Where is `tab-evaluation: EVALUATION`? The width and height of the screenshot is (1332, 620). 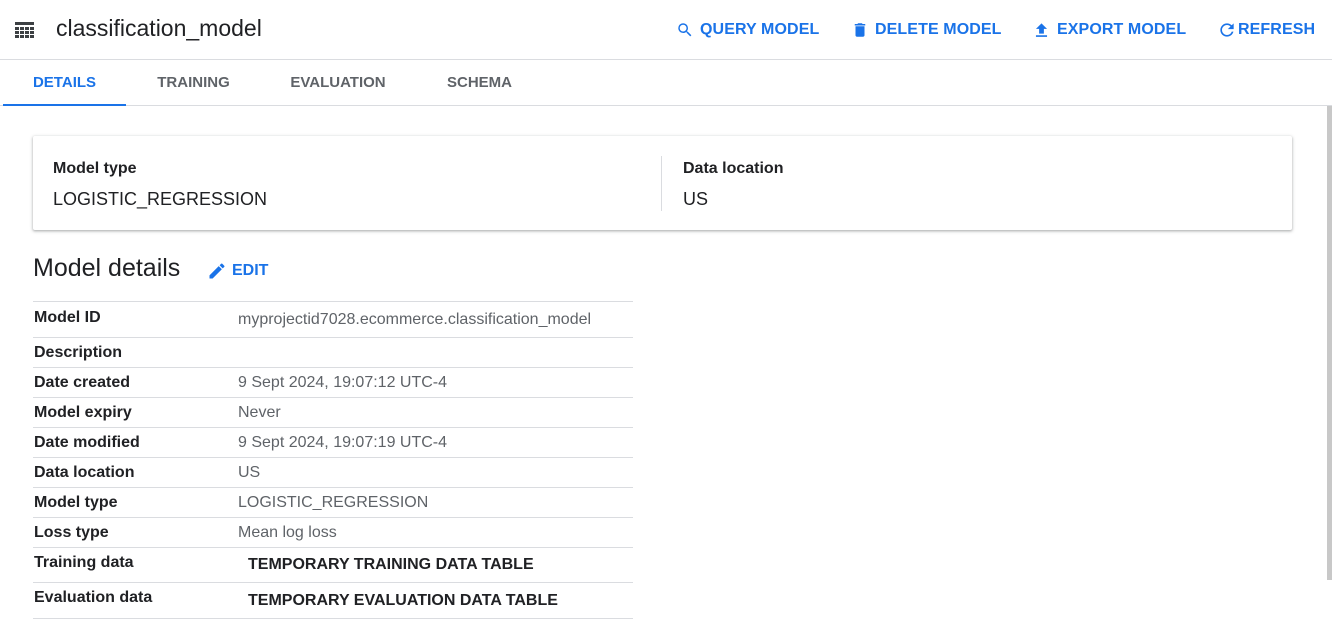 tab-evaluation: EVALUATION is located at coordinates (338, 82).